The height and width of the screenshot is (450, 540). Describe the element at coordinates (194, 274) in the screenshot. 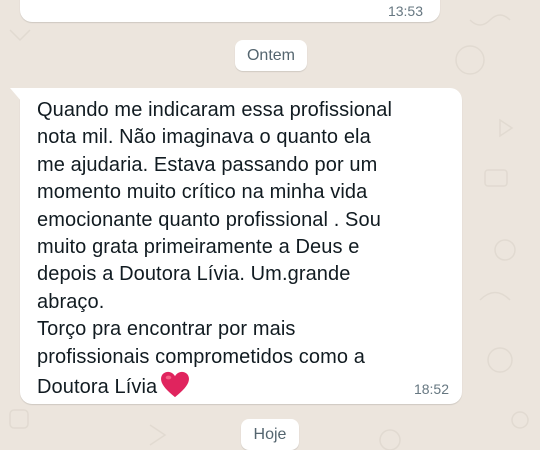

I see `message-line: depois a Doutora Lívia. Um.grande` at that location.